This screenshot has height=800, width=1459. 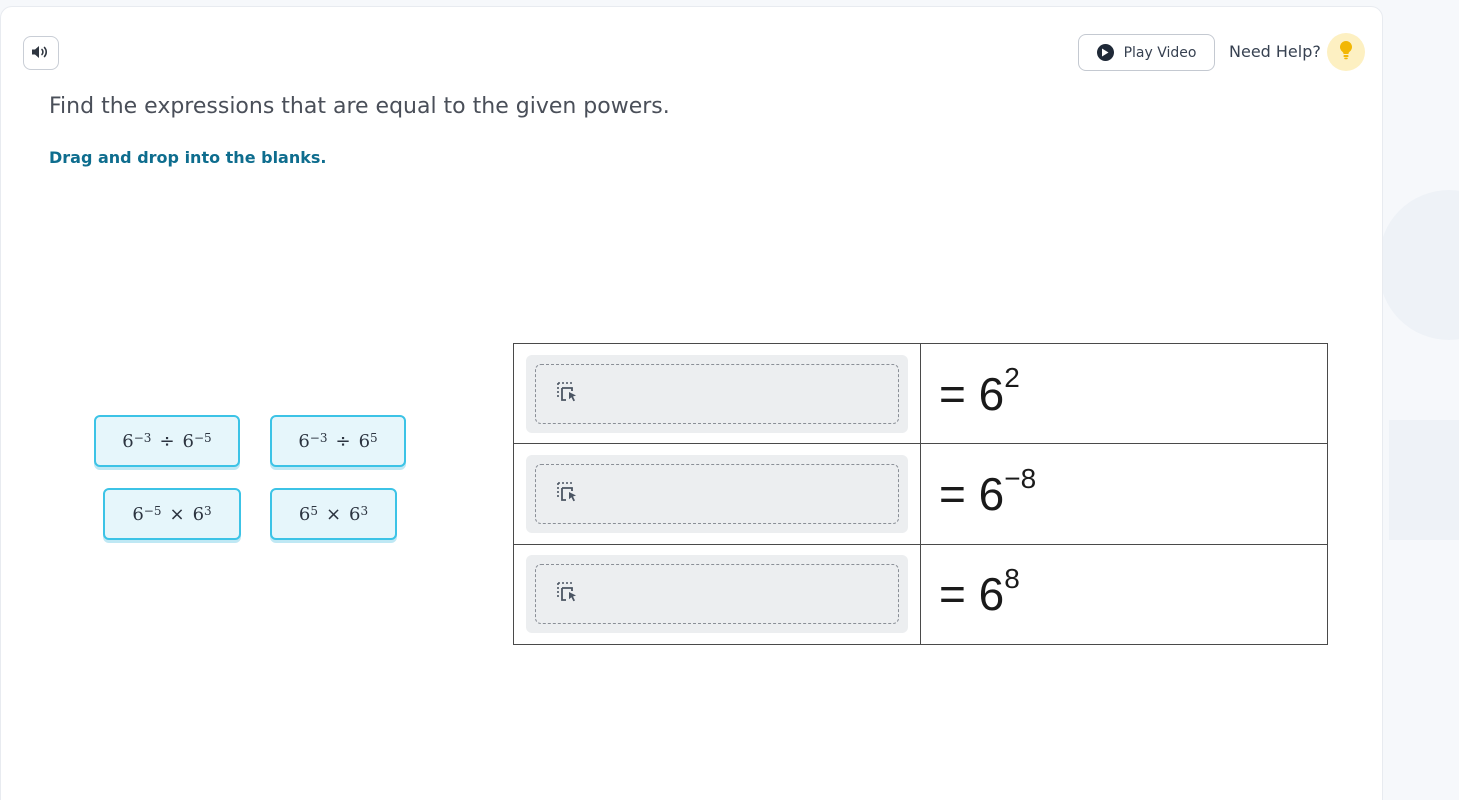 What do you see at coordinates (1124, 494) in the screenshot?
I see `target-power: = 6−8` at bounding box center [1124, 494].